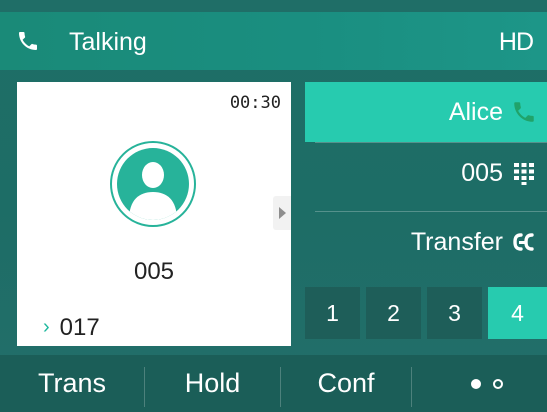  What do you see at coordinates (475, 112) in the screenshot?
I see `contact-name: Alice` at bounding box center [475, 112].